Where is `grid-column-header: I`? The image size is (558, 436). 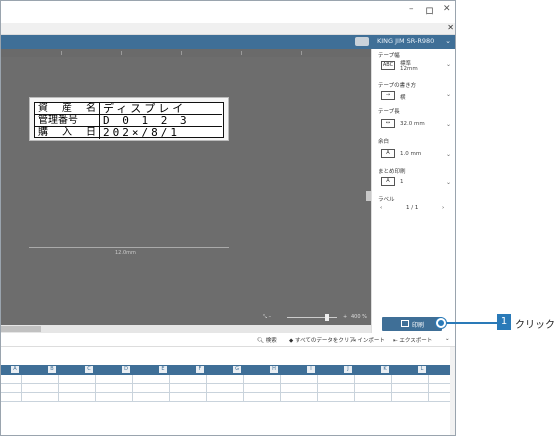 grid-column-header: I is located at coordinates (311, 369).